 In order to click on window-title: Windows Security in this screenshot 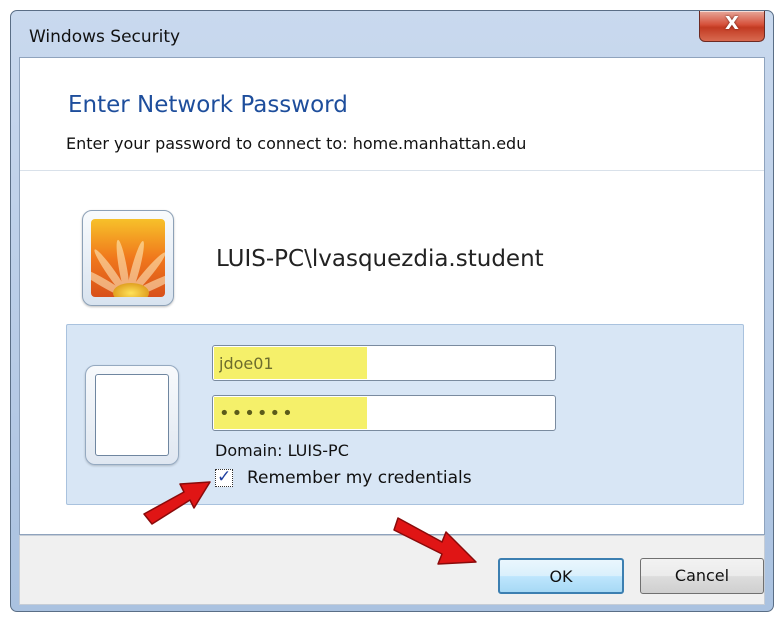, I will do `click(105, 37)`.